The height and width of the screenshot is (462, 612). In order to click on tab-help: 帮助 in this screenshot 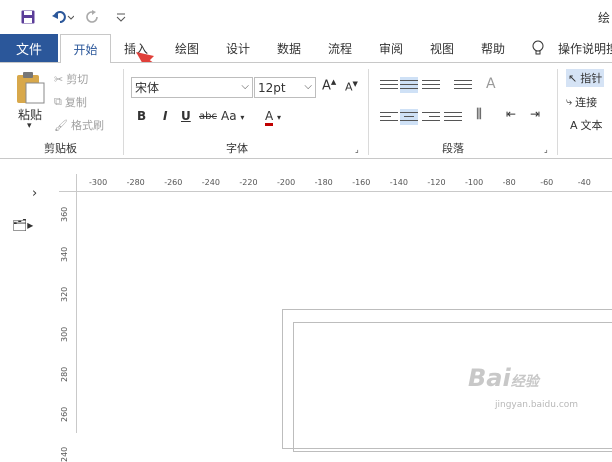, I will do `click(493, 48)`.